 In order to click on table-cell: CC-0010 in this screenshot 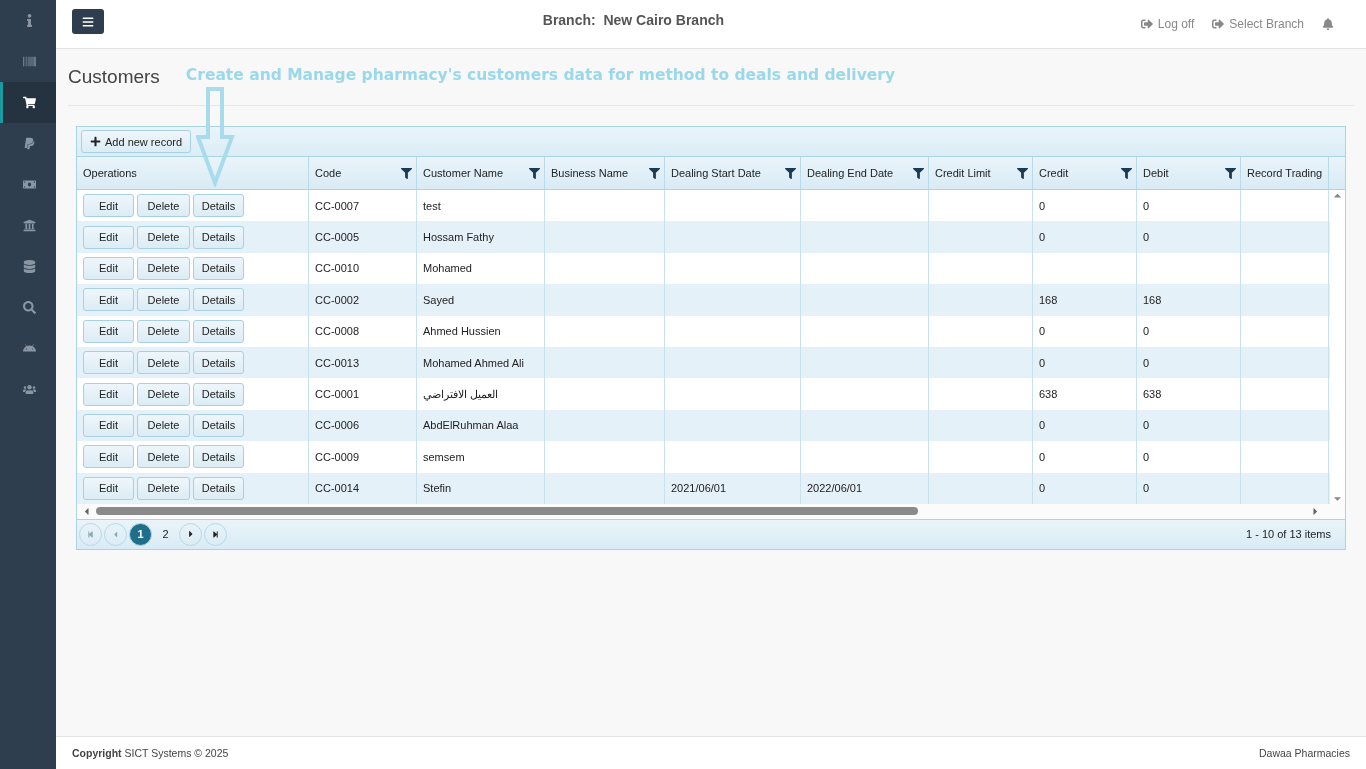, I will do `click(337, 268)`.